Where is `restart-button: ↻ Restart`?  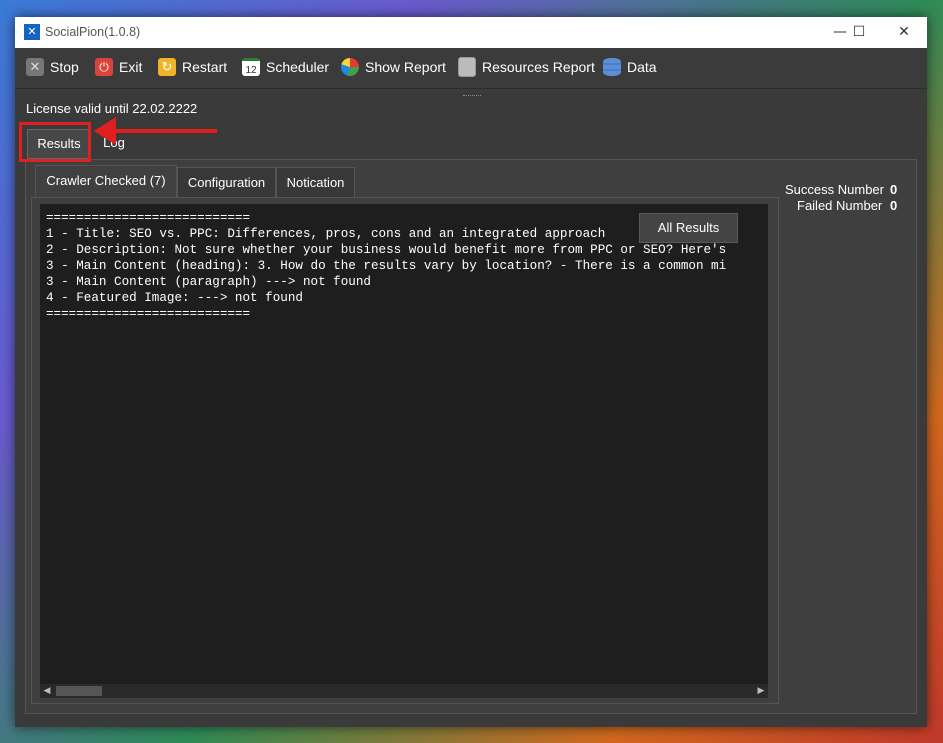 restart-button: ↻ Restart is located at coordinates (192, 67).